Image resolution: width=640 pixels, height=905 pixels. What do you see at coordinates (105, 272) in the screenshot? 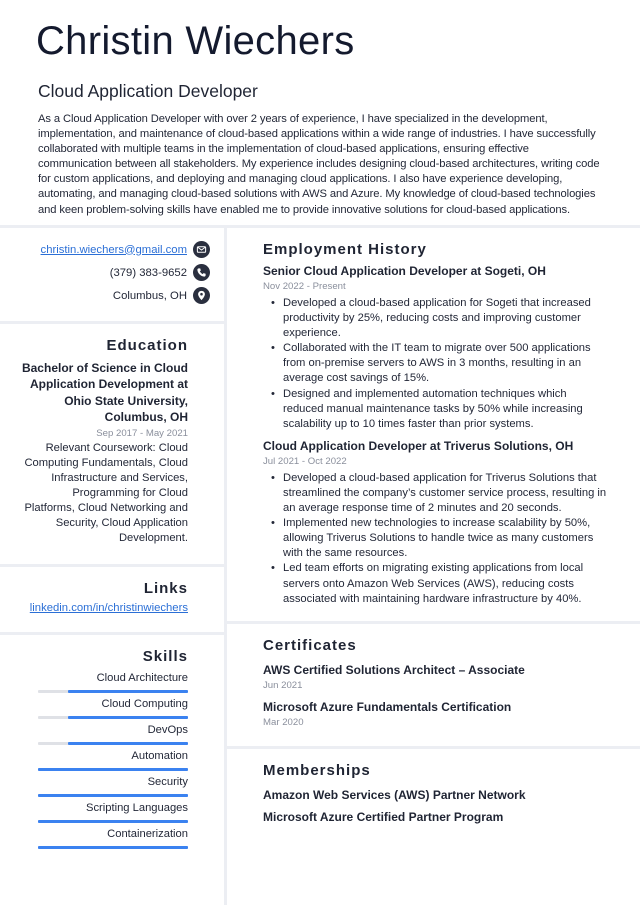
I see `contact-phone-row: (379) 383-9652` at bounding box center [105, 272].